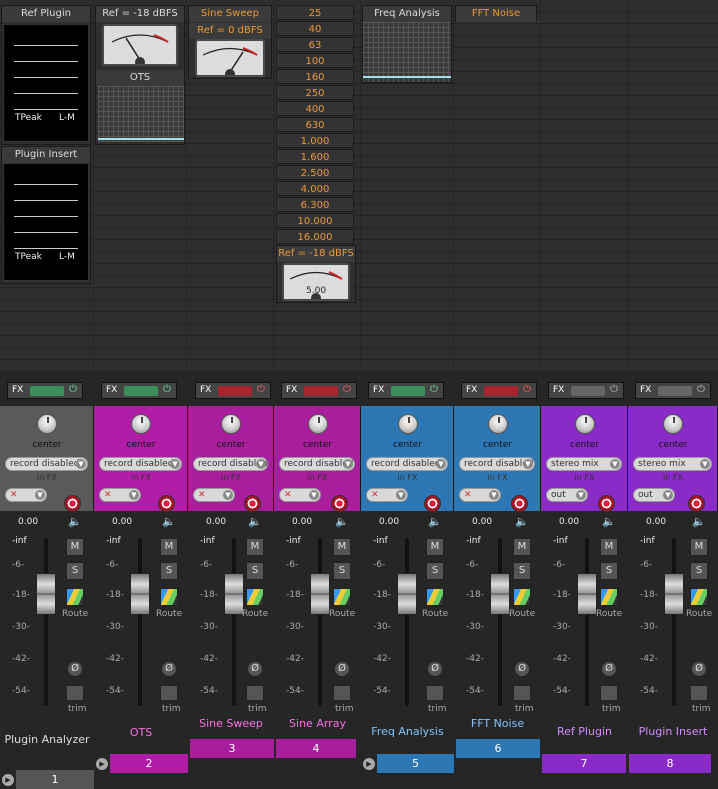 This screenshot has height=789, width=718. What do you see at coordinates (315, 76) in the screenshot?
I see `band-button: 160` at bounding box center [315, 76].